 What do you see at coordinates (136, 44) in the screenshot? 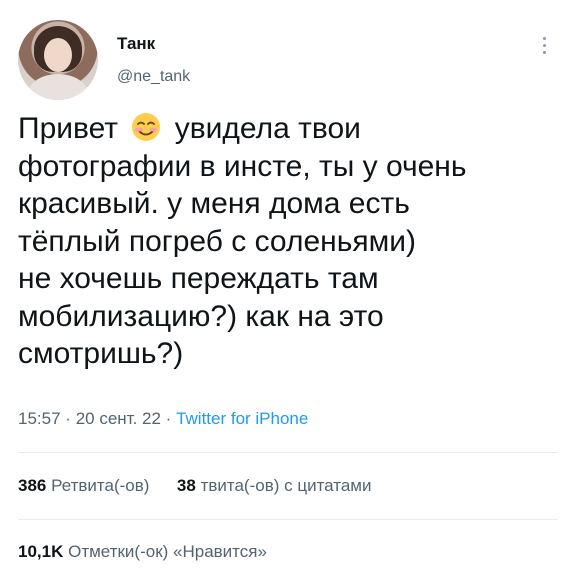
I see `display-name: Танк` at bounding box center [136, 44].